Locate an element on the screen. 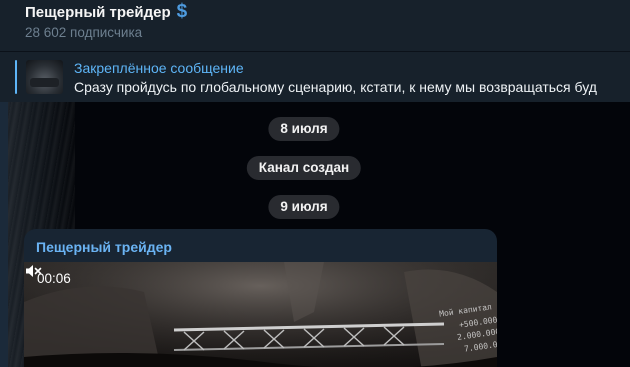 The height and width of the screenshot is (367, 630). dollar-icon: $ is located at coordinates (182, 11).